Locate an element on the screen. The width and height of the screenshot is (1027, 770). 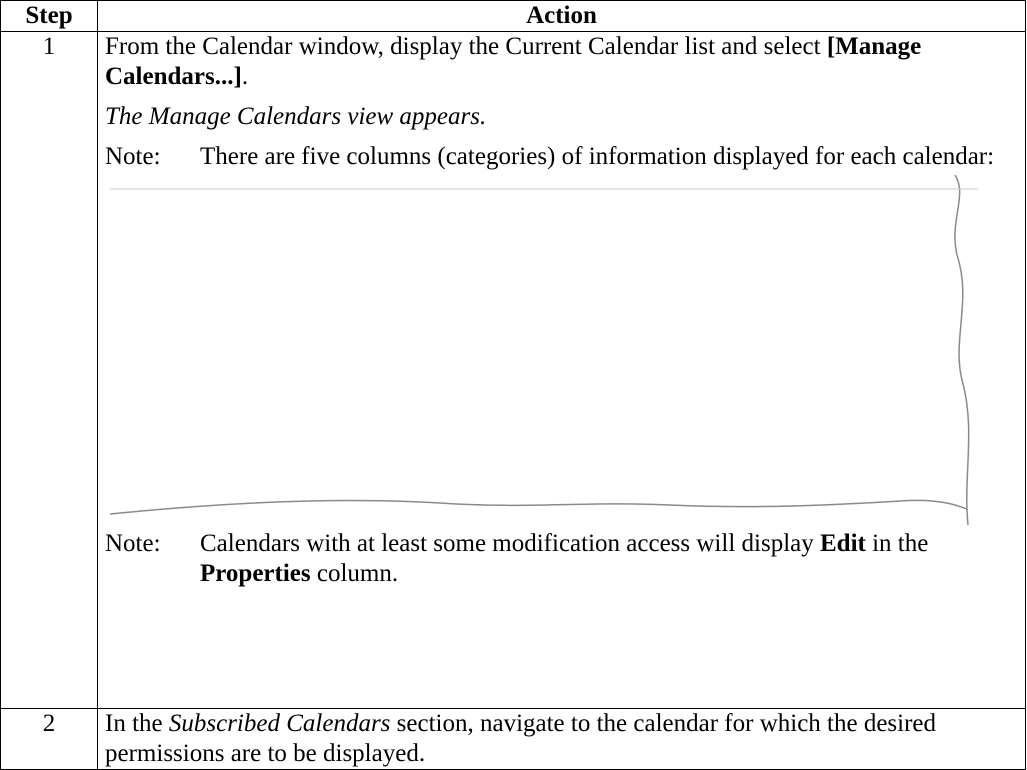
step1-result: The Manage Calendars view appears. is located at coordinates (296, 116).